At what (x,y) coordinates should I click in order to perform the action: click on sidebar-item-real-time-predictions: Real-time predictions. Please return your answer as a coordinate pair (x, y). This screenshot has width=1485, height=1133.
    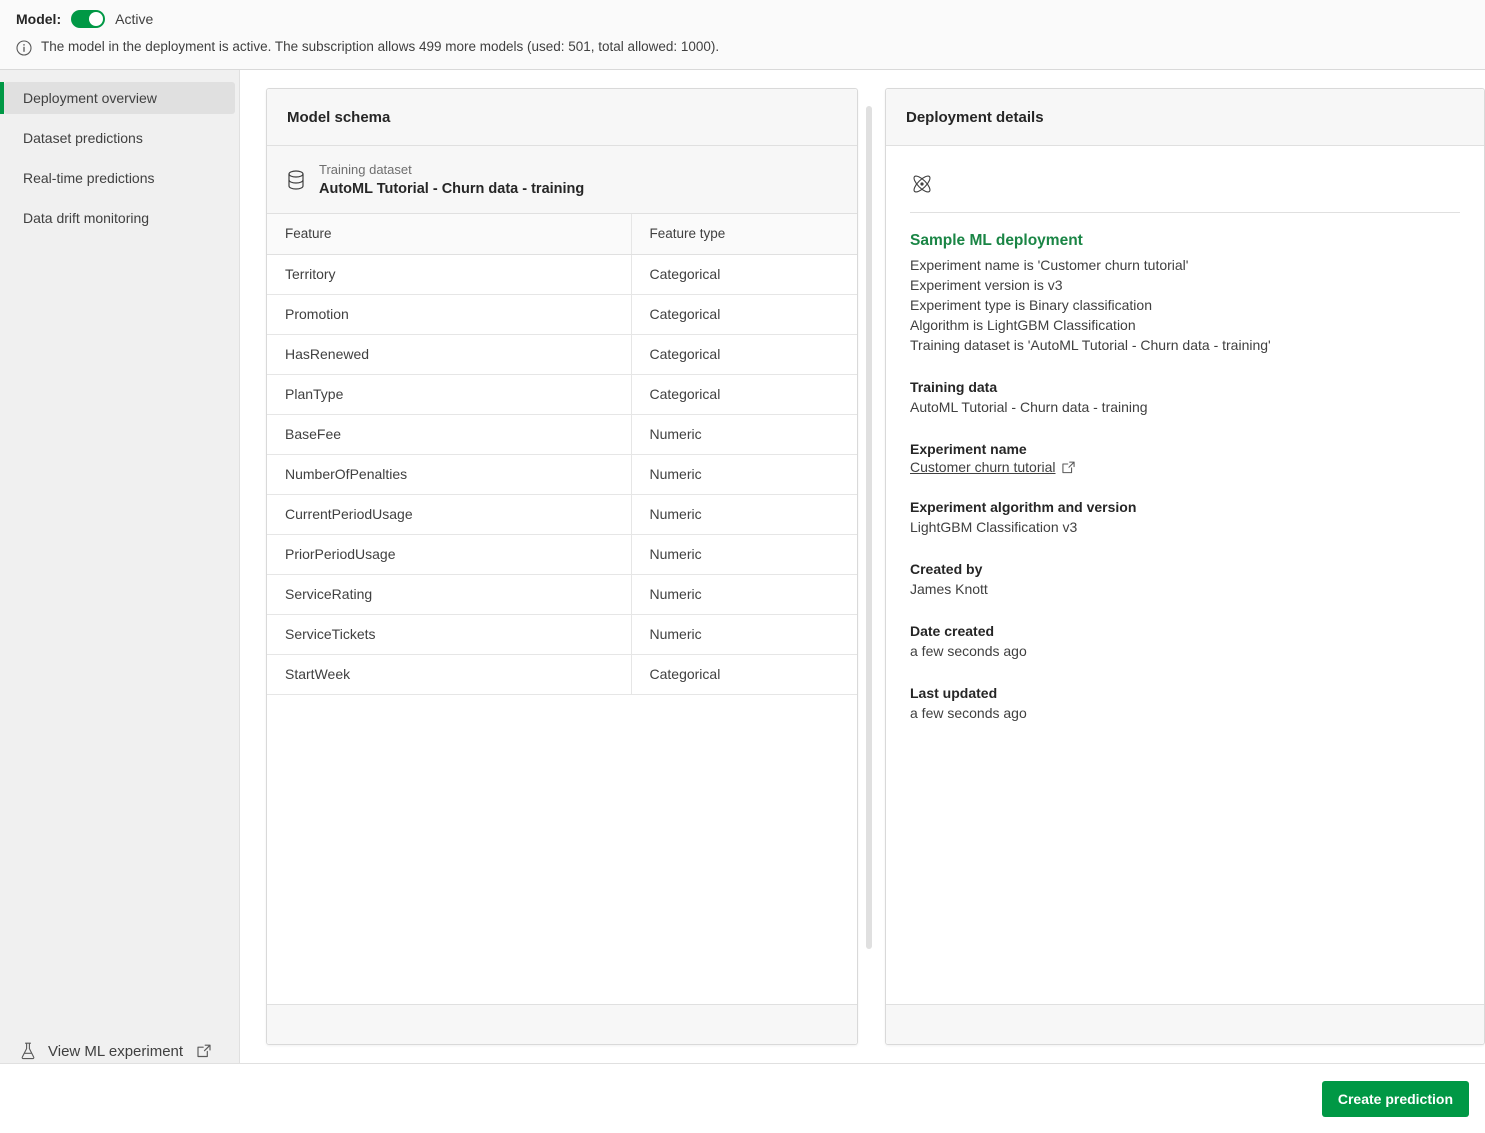
    Looking at the image, I should click on (119, 178).